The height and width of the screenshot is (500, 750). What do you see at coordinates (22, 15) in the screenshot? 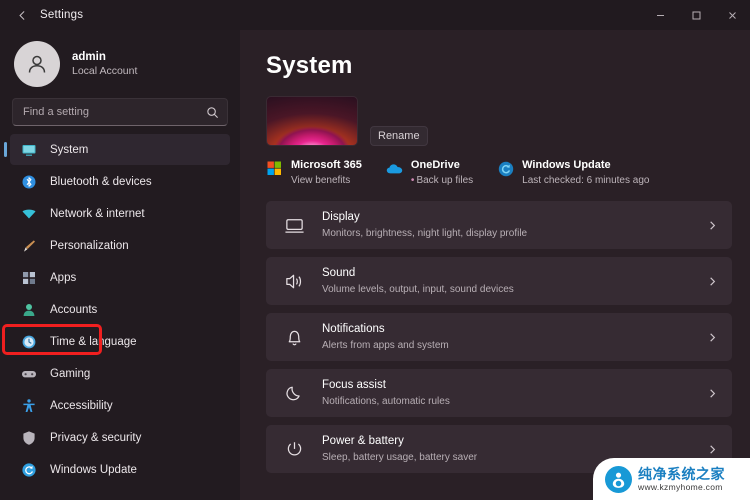
I see `back-arrow-icon` at bounding box center [22, 15].